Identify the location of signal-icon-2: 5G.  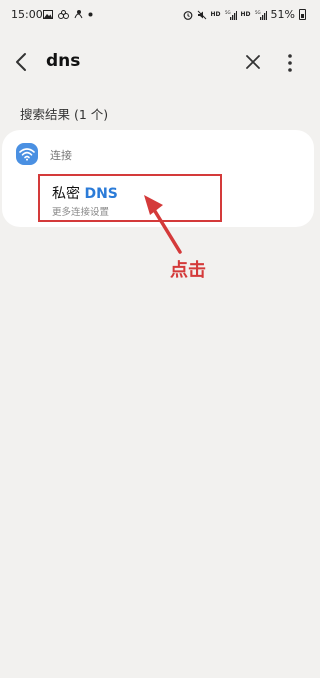
(261, 15).